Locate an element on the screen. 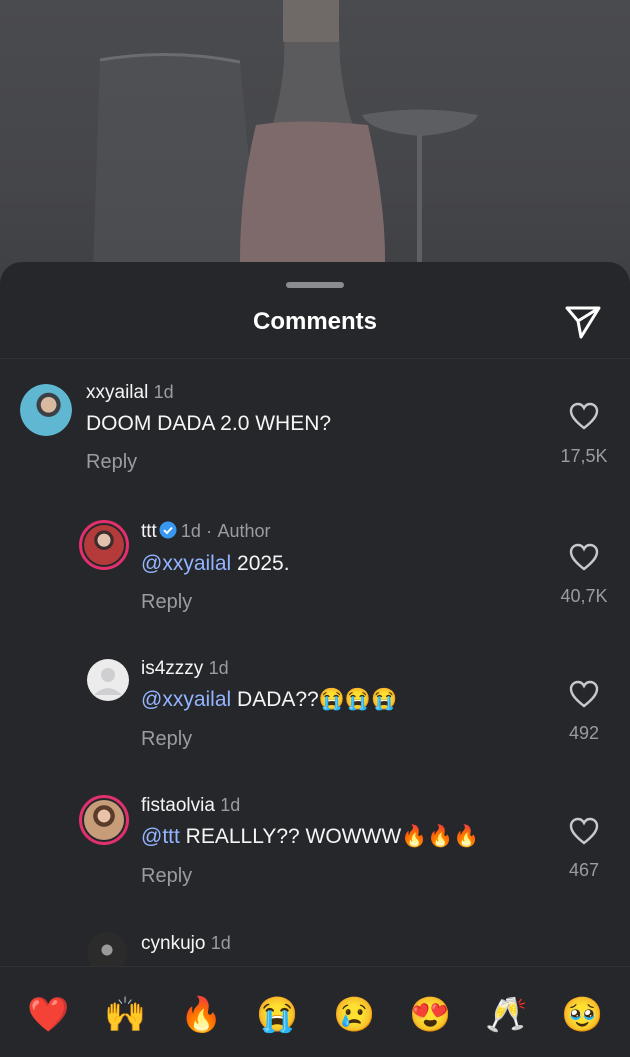 This screenshot has width=630, height=1057. like-count: 40,7K is located at coordinates (584, 596).